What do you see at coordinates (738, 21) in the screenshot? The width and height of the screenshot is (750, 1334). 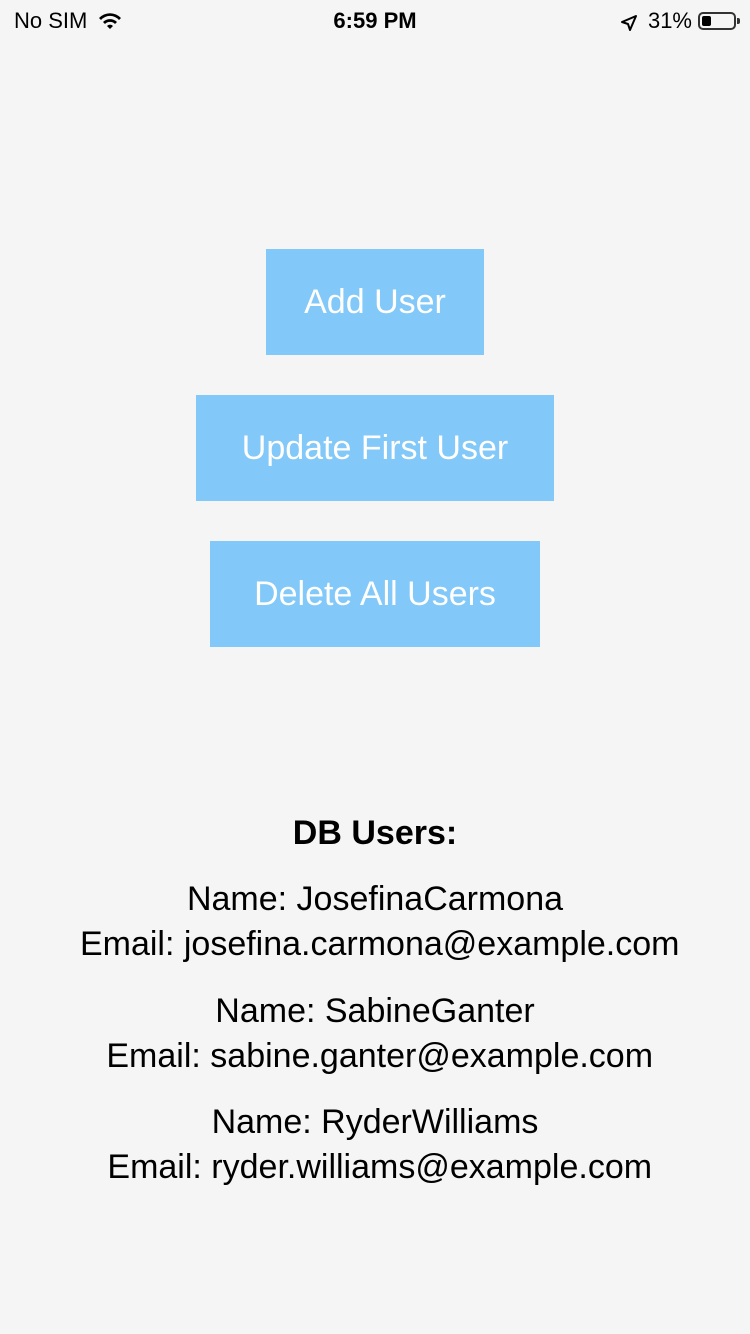 I see `battery-cap` at bounding box center [738, 21].